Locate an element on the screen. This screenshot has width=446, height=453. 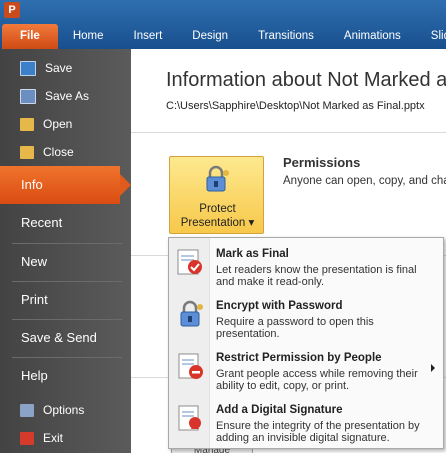
nav-save-send: Save & Send is located at coordinates (65, 338).